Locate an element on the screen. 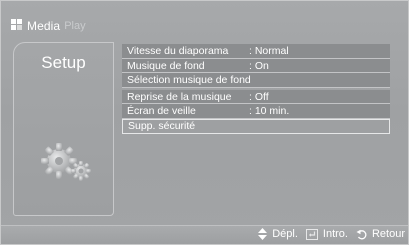 The image size is (409, 245). menu-item-label: Musique de fond is located at coordinates (166, 65).